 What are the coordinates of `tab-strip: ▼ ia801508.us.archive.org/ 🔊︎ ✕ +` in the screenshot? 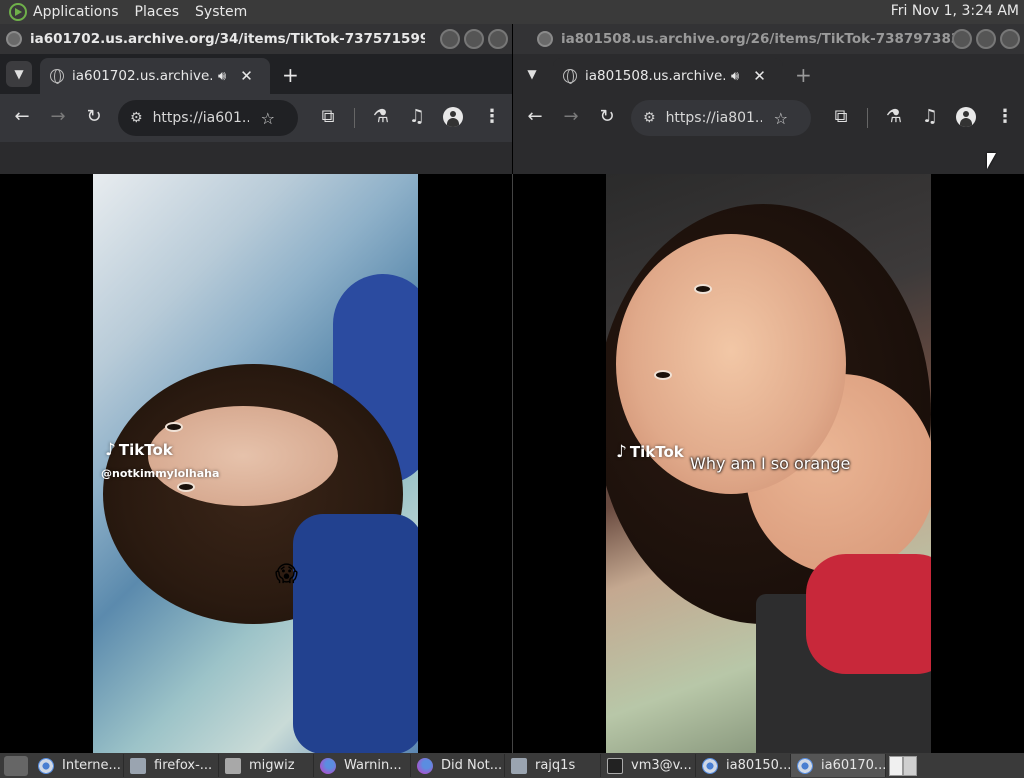 It's located at (768, 74).